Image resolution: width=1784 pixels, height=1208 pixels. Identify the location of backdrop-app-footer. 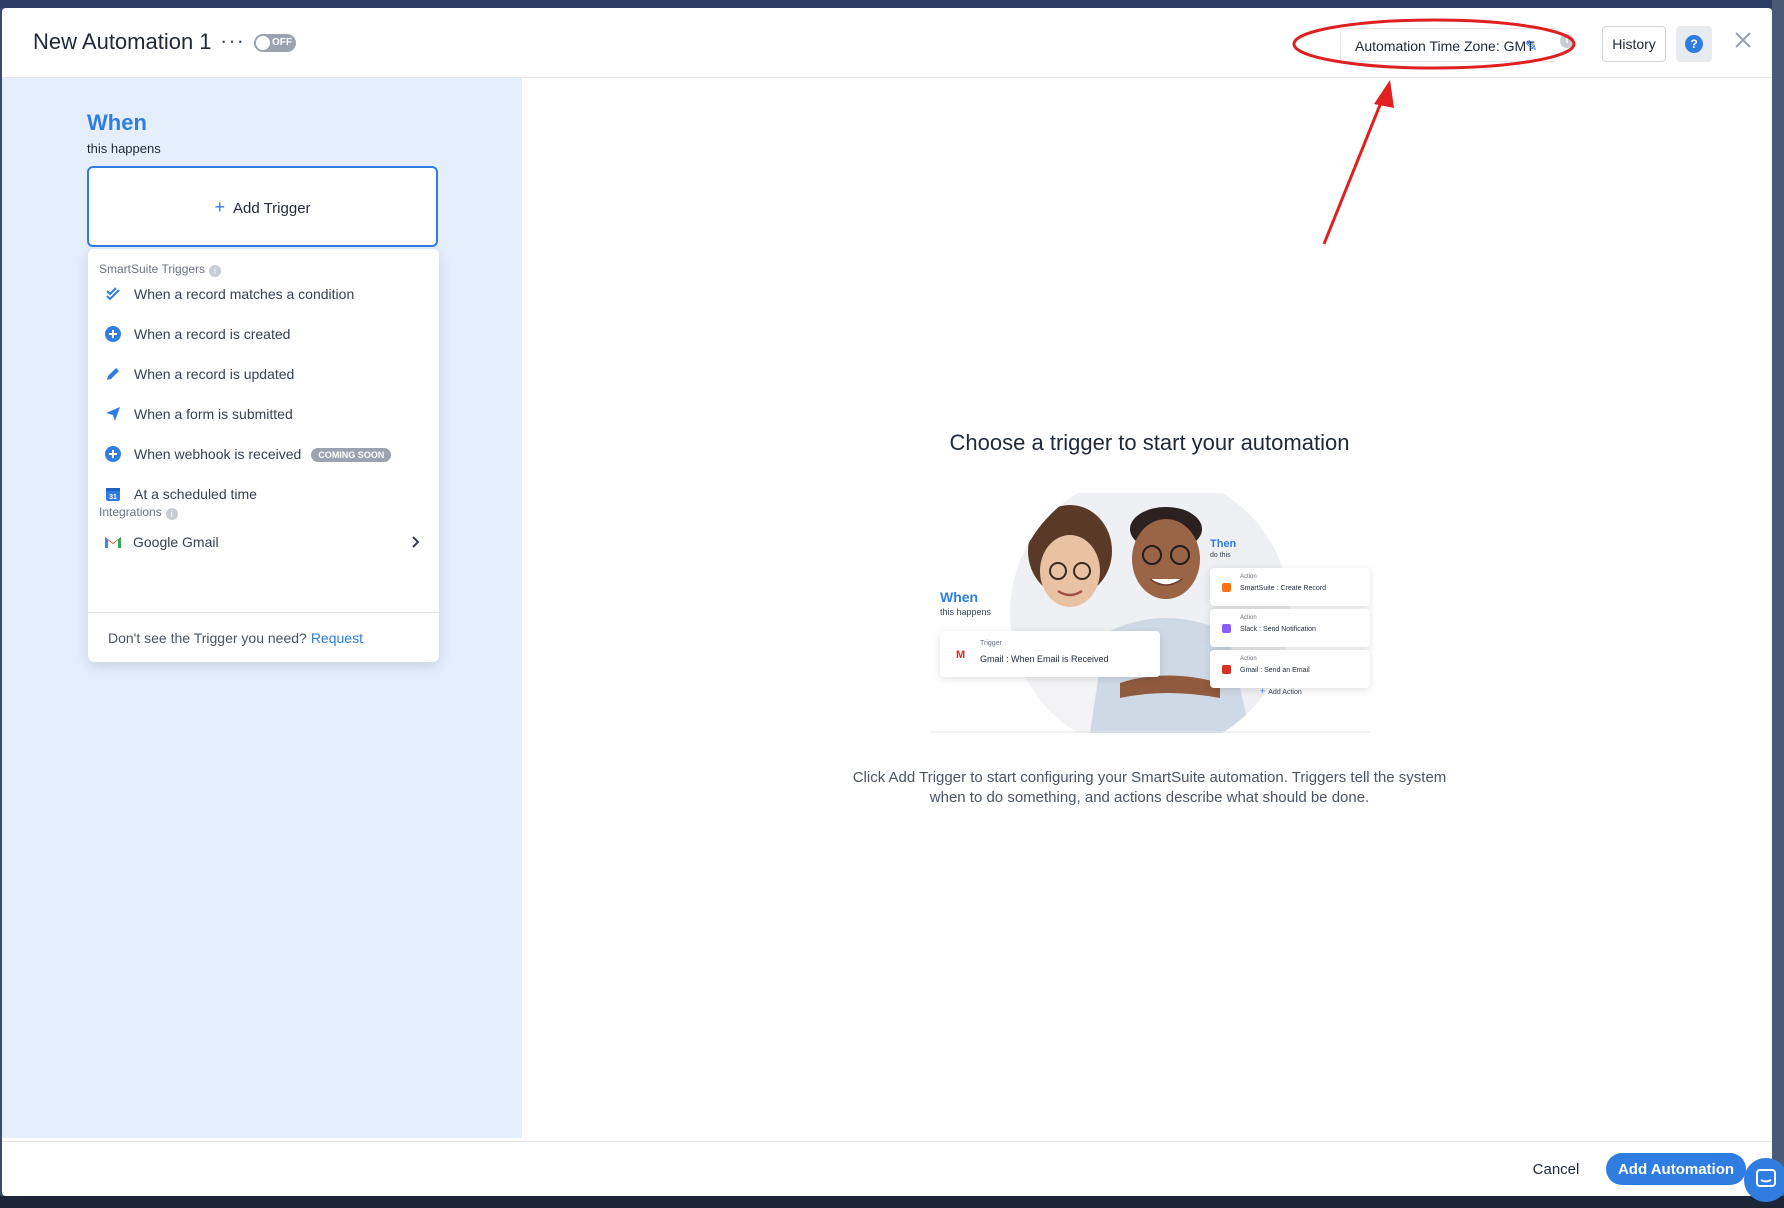
(892, 1202).